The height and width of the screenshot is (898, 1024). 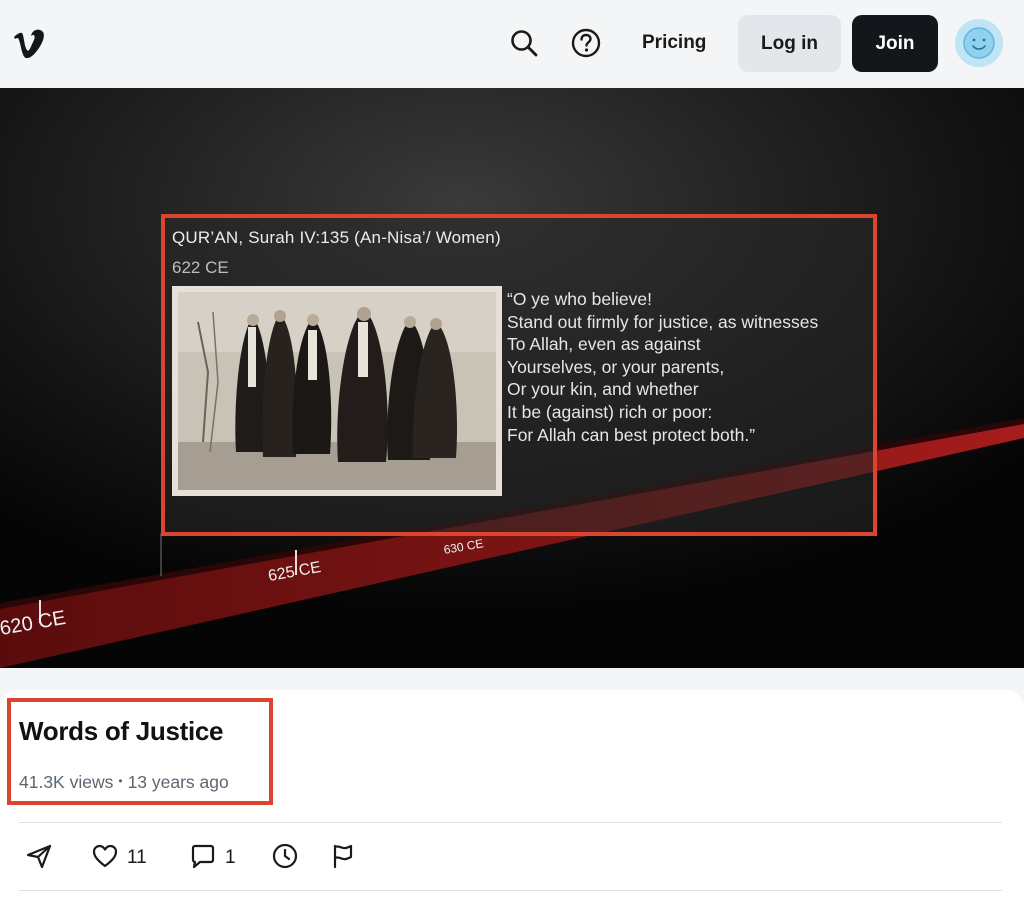 I want to click on search-icon, so click(x=524, y=43).